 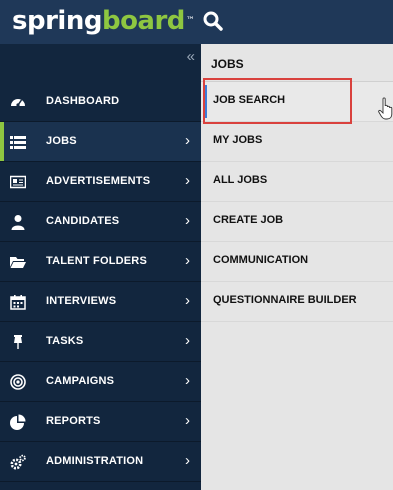 What do you see at coordinates (248, 220) in the screenshot?
I see `submenu-item-label: CREATE JOB` at bounding box center [248, 220].